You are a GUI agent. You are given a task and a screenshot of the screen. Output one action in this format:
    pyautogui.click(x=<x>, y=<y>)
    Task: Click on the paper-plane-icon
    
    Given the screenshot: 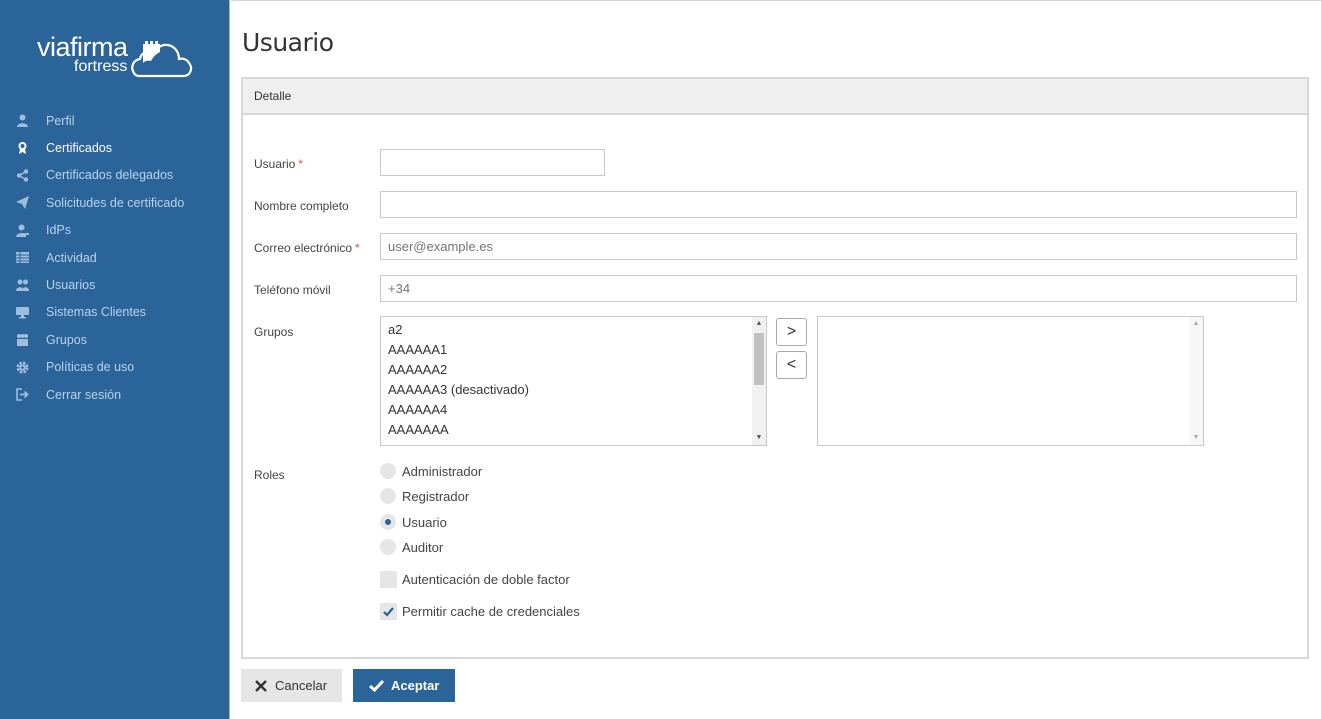 What is the action you would take?
    pyautogui.click(x=22, y=203)
    